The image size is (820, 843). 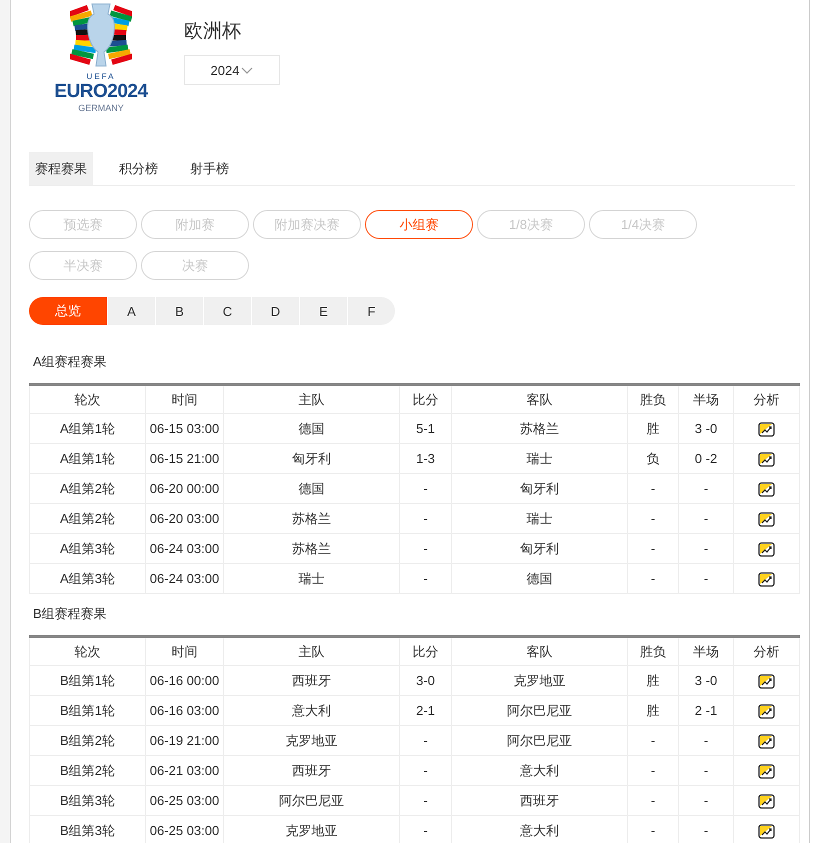 I want to click on column-header: 半场, so click(x=706, y=399).